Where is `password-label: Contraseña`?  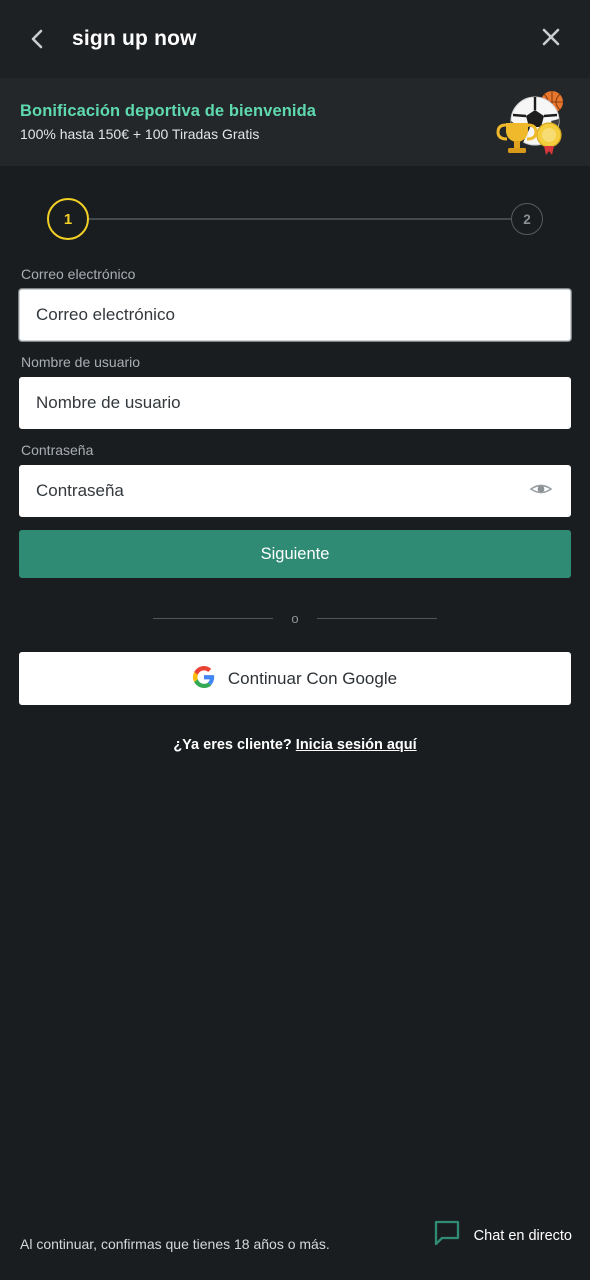 password-label: Contraseña is located at coordinates (57, 450).